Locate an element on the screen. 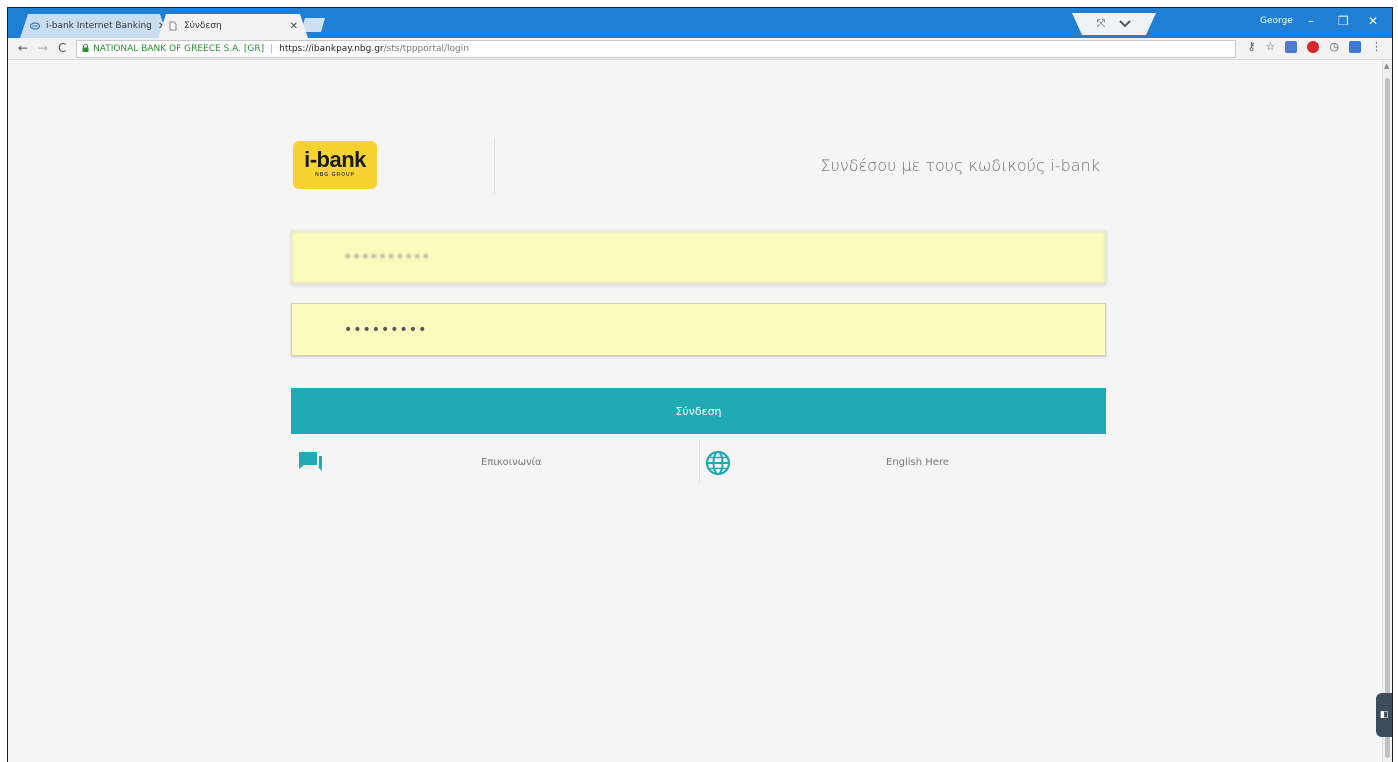  ibank-logo: i-bank NBG GROUP is located at coordinates (335, 165).